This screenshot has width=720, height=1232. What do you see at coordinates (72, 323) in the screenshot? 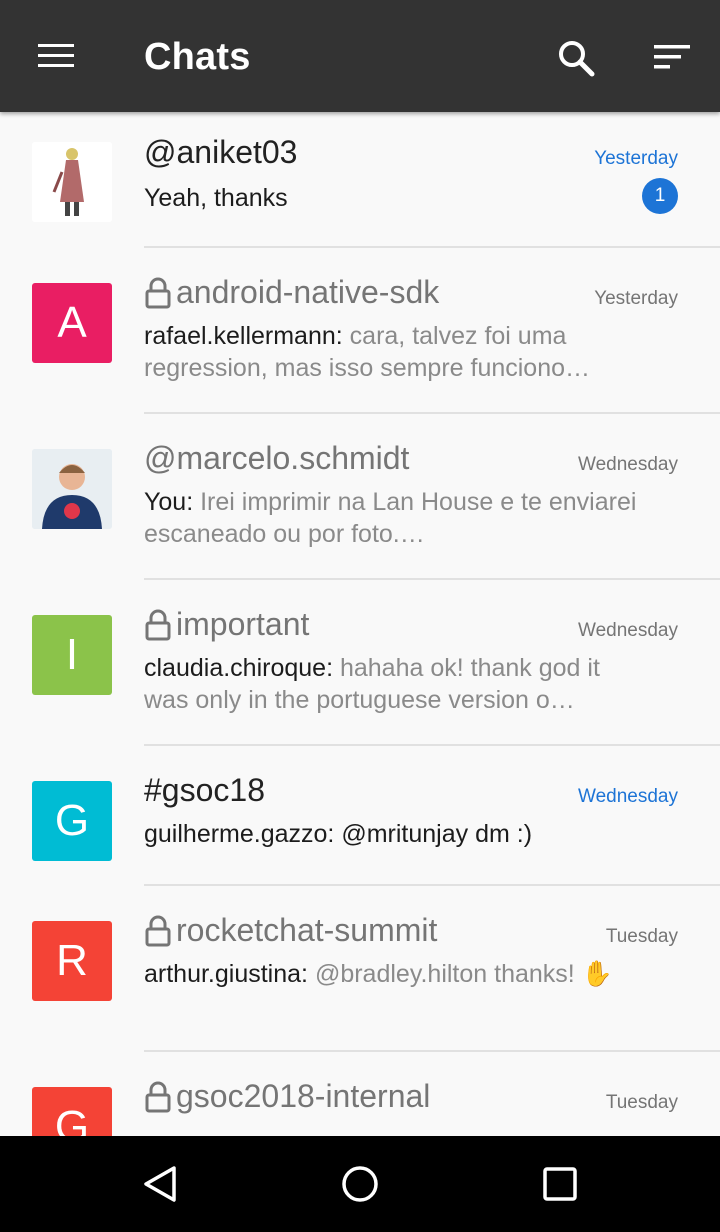
I see `avatar: A` at bounding box center [72, 323].